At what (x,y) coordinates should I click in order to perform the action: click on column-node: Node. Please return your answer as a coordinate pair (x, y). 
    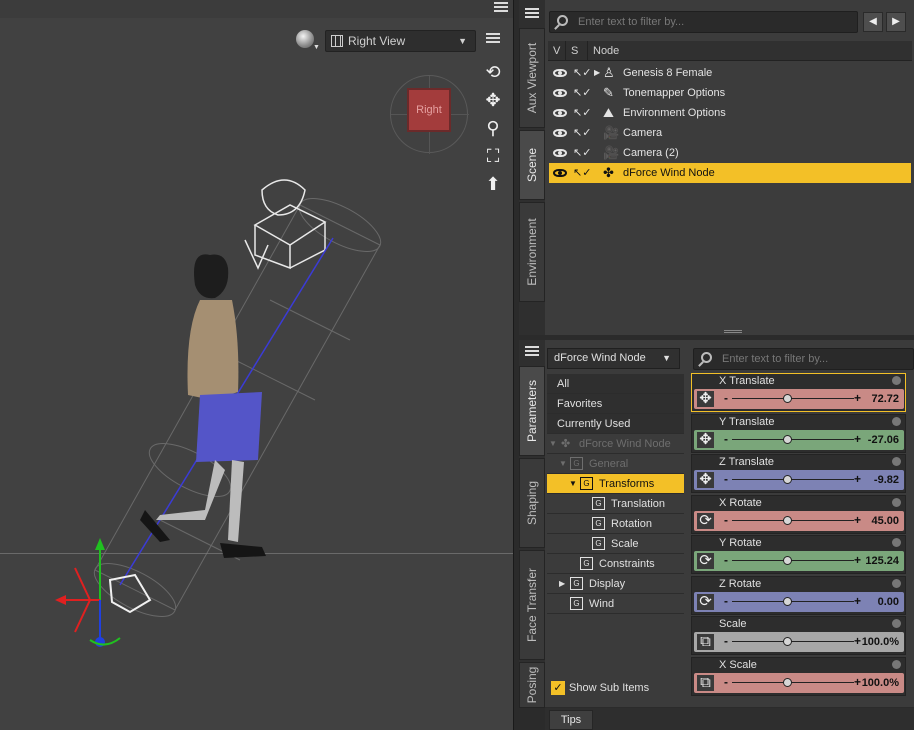
    Looking at the image, I should click on (750, 51).